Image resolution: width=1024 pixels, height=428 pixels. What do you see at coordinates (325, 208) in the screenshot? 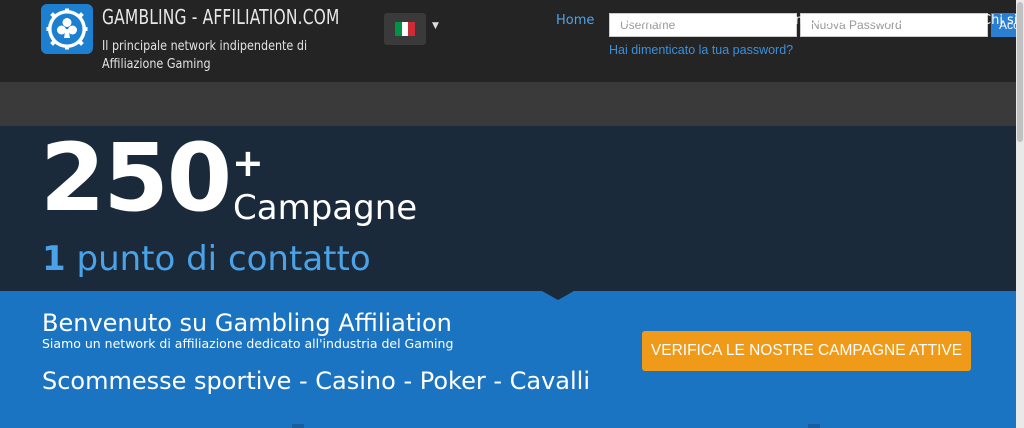
I see `campaigns-word: Campagne` at bounding box center [325, 208].